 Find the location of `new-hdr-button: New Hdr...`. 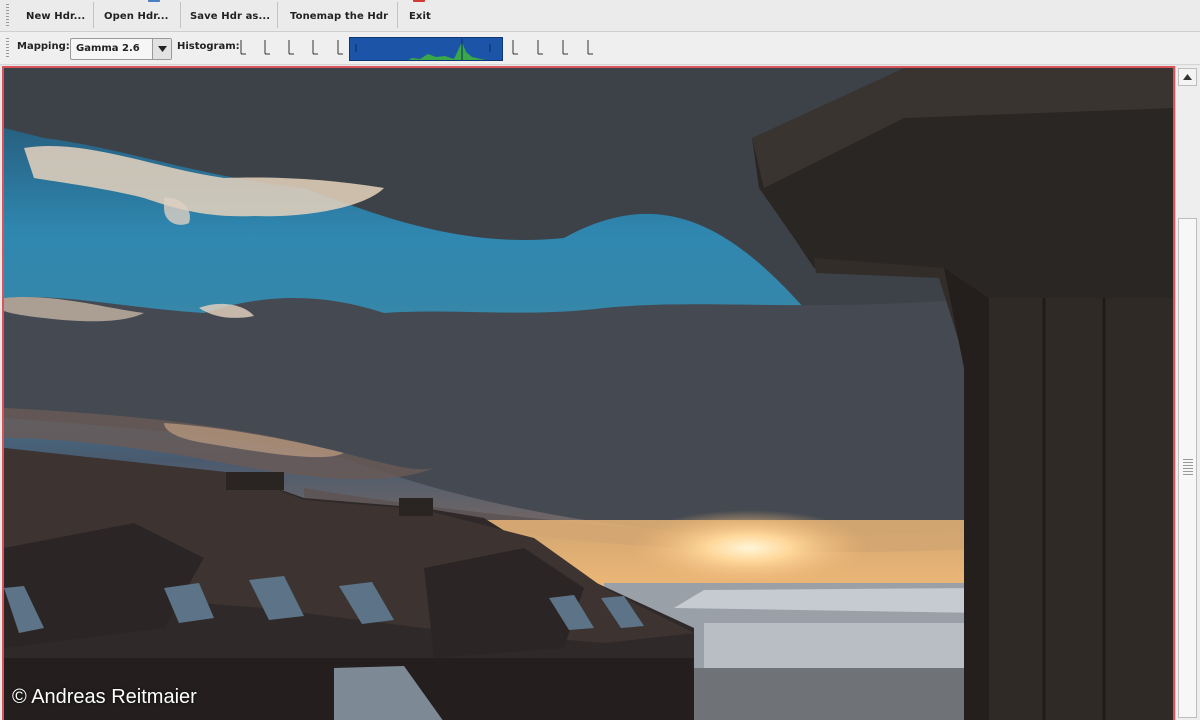

new-hdr-button: New Hdr... is located at coordinates (55, 15).